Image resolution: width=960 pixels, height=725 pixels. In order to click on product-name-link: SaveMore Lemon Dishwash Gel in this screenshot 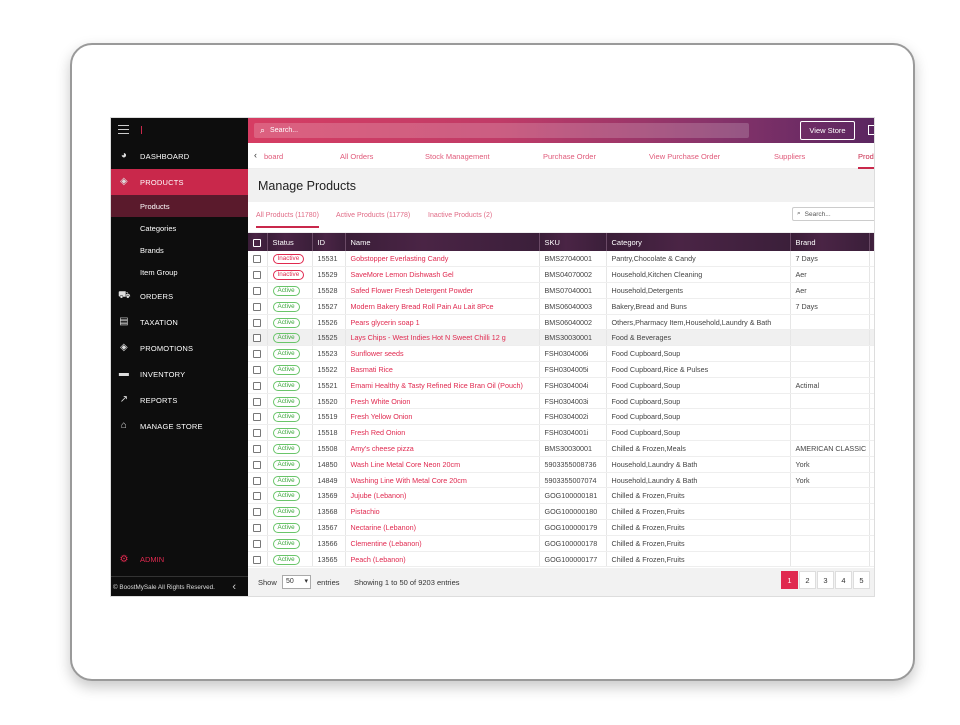, I will do `click(442, 275)`.